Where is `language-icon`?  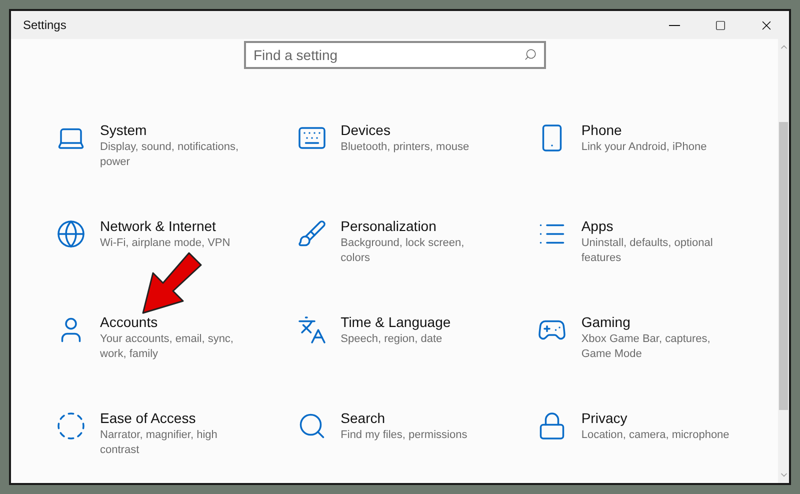
language-icon is located at coordinates (311, 330).